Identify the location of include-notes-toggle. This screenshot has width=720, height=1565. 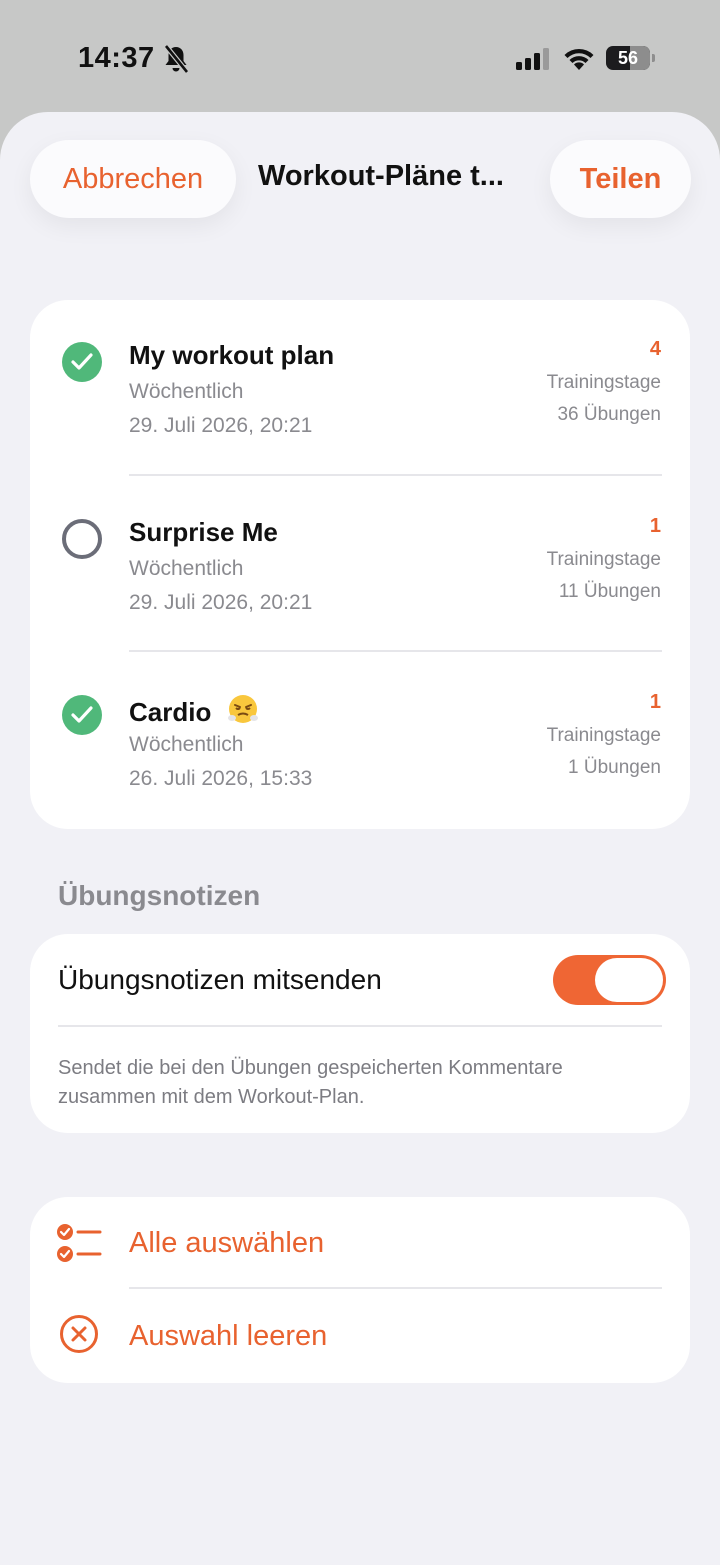
(609, 980).